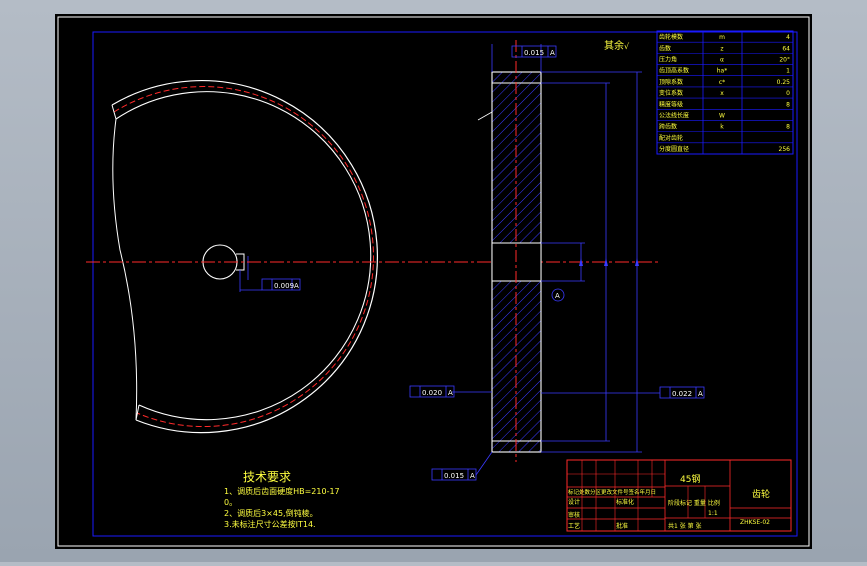 This screenshot has height=566, width=867. What do you see at coordinates (574, 502) in the screenshot?
I see `designer-row: 设计` at bounding box center [574, 502].